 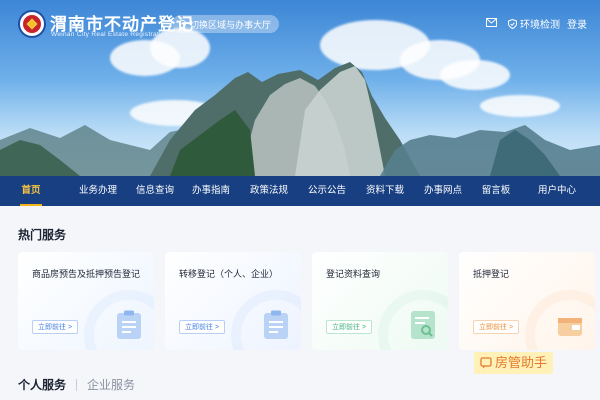 I want to click on nav-item-guide: 办事指南, so click(x=211, y=191).